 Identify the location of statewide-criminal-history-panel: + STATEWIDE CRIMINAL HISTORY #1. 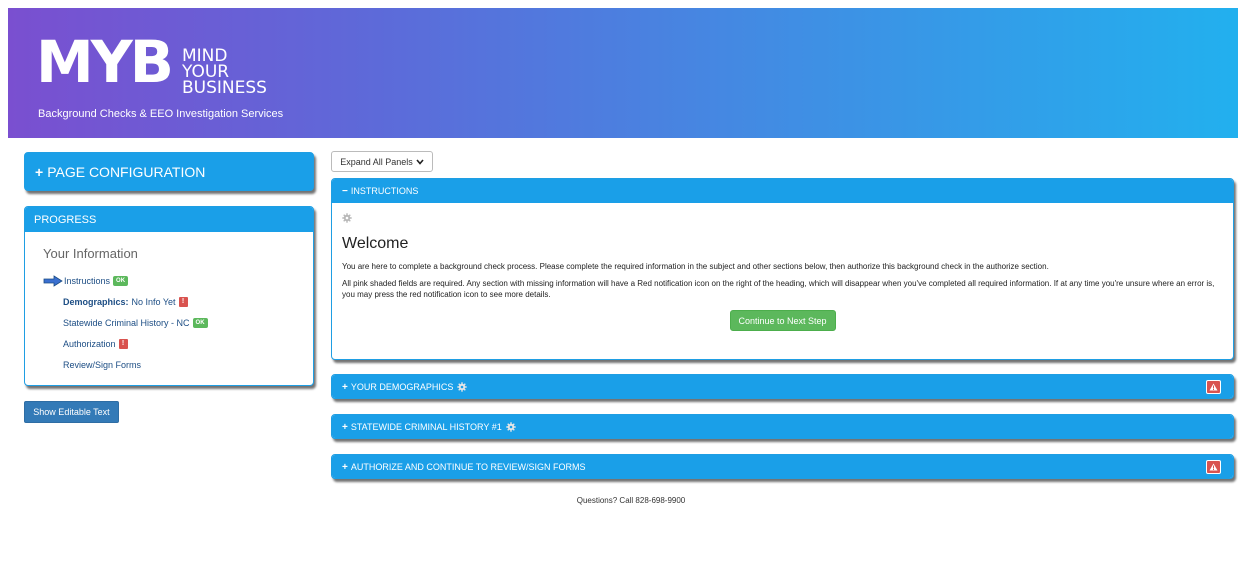
(782, 426).